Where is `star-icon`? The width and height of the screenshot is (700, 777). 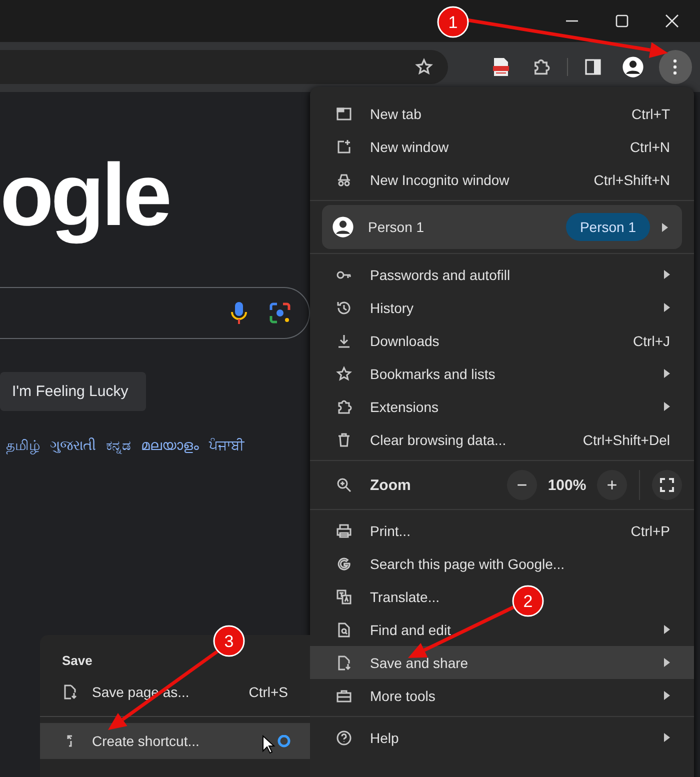 star-icon is located at coordinates (344, 374).